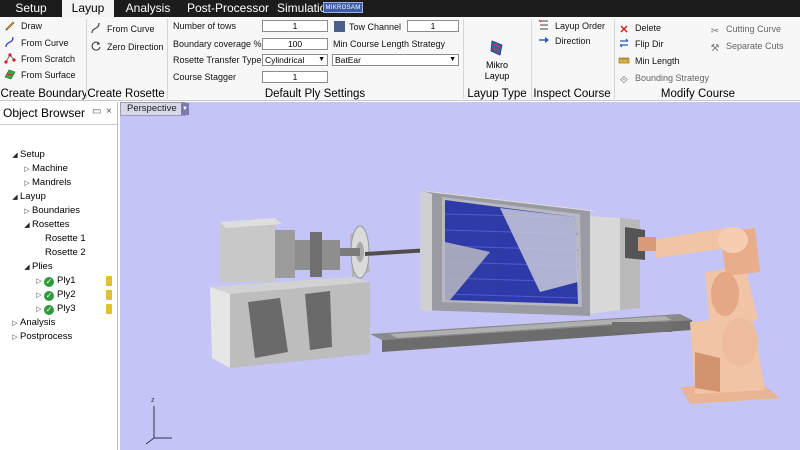 The image size is (800, 450). I want to click on tree-item-ply1: ▷ ✓ Ply1, so click(54, 281).